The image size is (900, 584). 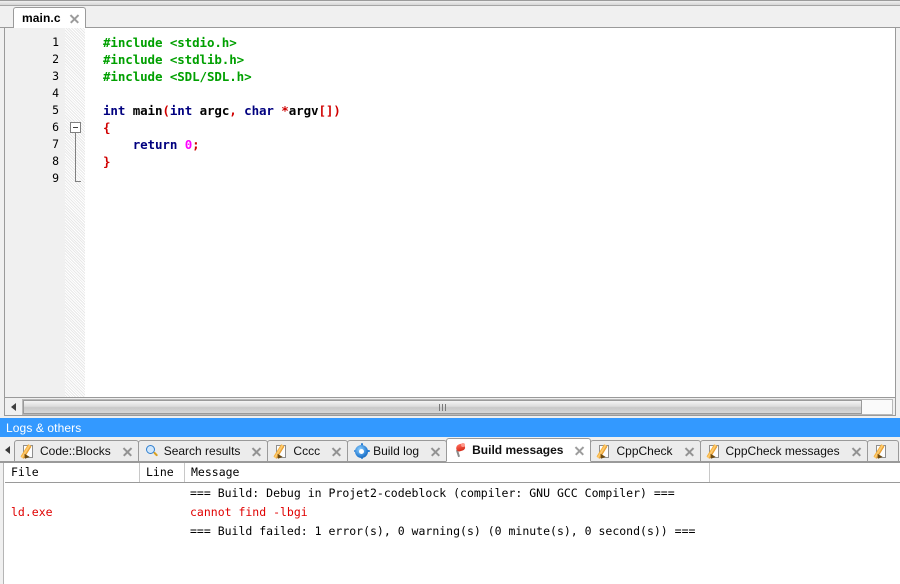 I want to click on message-row: ld.exe cannot find -lbgi, so click(x=452, y=512).